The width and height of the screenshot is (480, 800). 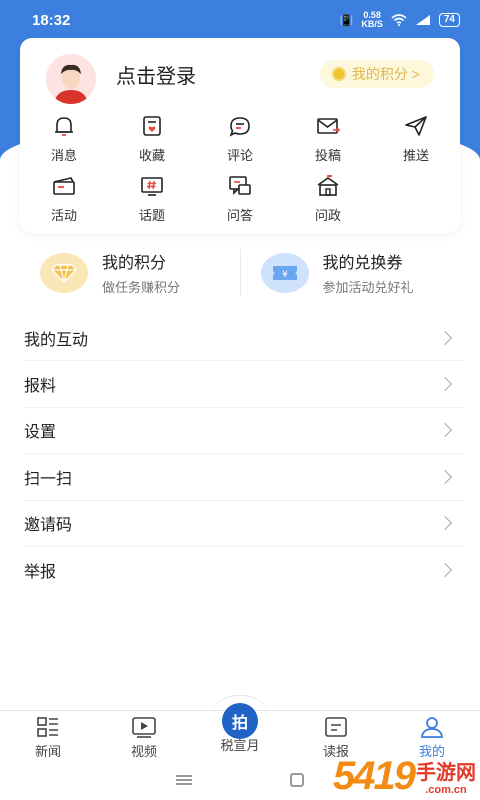 What do you see at coordinates (144, 727) in the screenshot?
I see `video-icon` at bounding box center [144, 727].